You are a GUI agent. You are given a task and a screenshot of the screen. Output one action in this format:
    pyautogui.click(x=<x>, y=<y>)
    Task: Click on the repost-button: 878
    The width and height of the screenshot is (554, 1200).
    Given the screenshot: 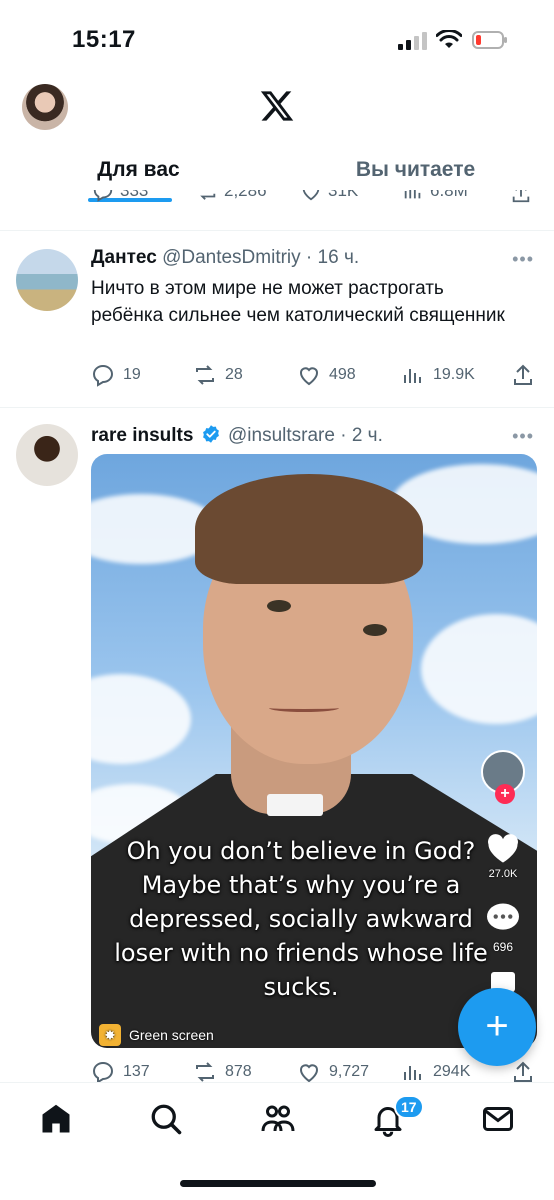 What is the action you would take?
    pyautogui.click(x=222, y=1072)
    